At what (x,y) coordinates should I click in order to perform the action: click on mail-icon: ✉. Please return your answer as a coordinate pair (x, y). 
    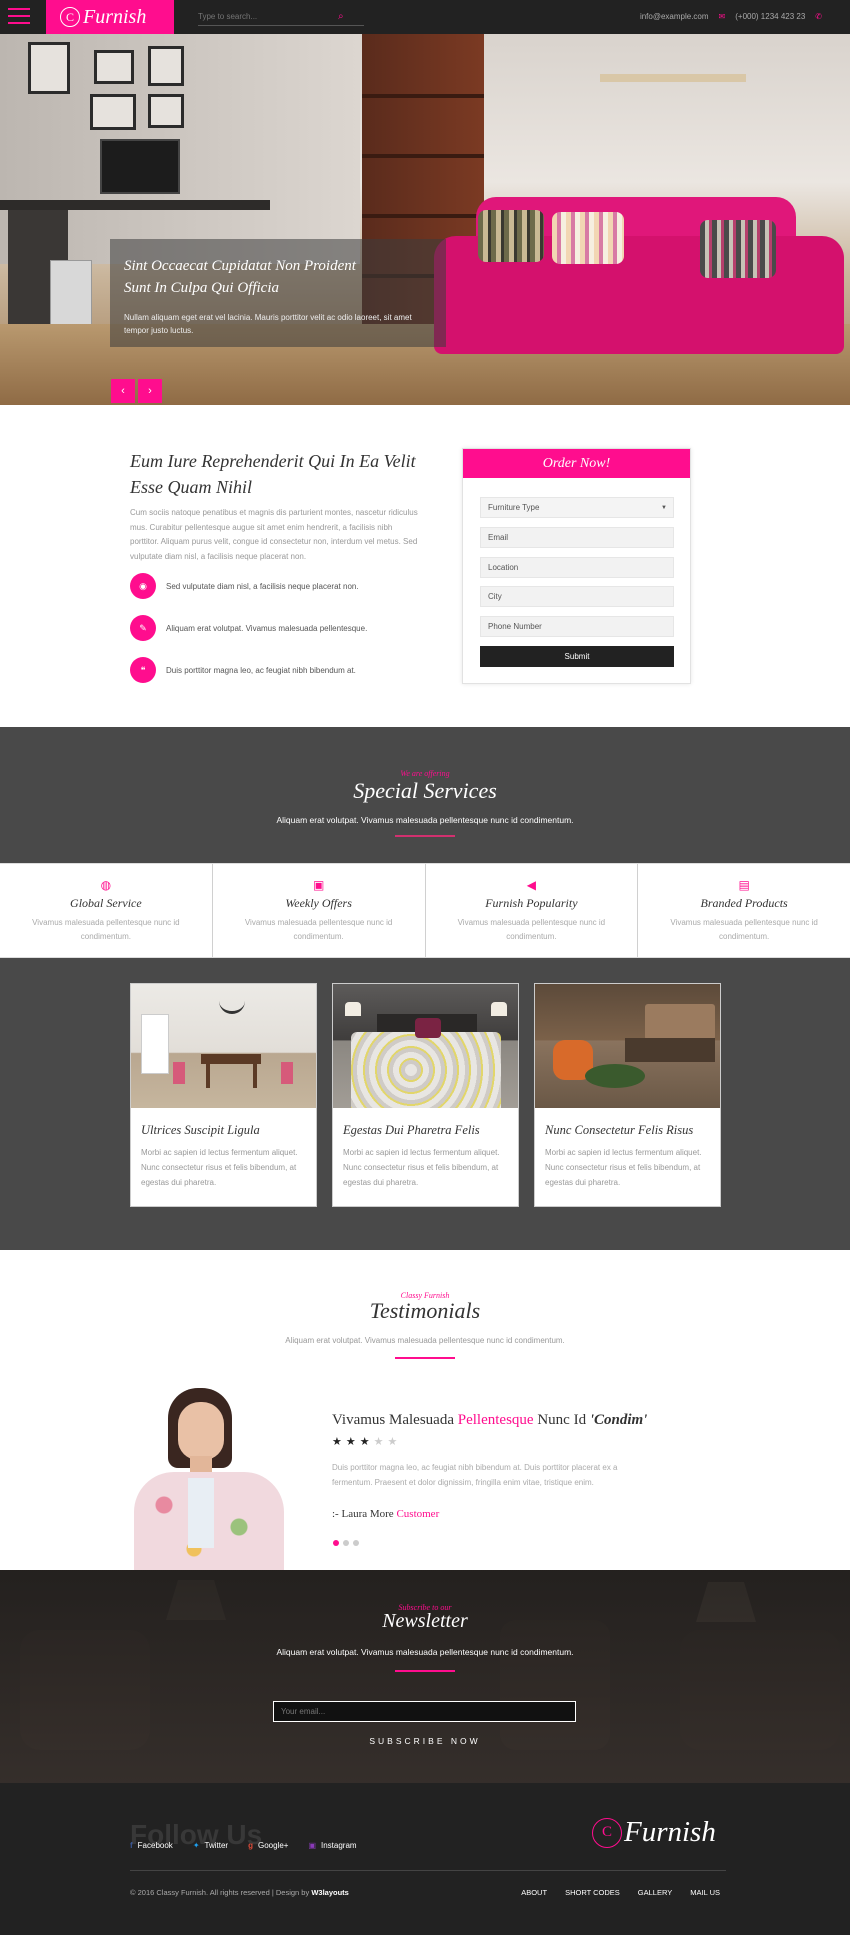
    Looking at the image, I should click on (722, 16).